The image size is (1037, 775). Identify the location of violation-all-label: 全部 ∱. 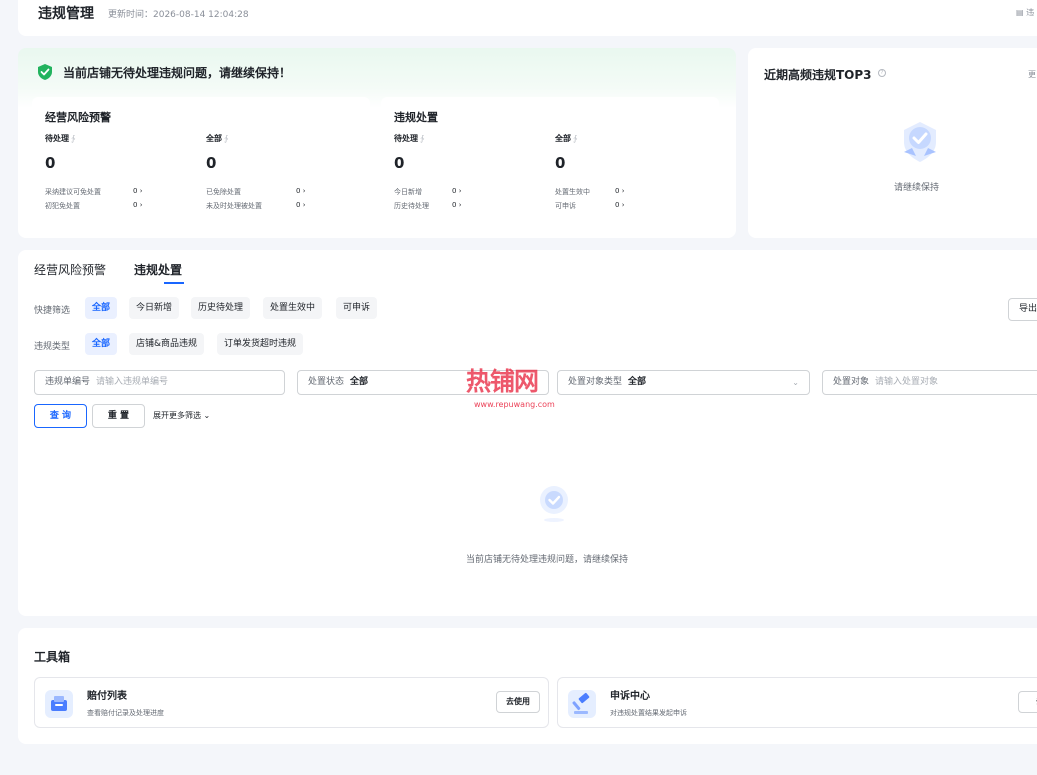
(566, 138).